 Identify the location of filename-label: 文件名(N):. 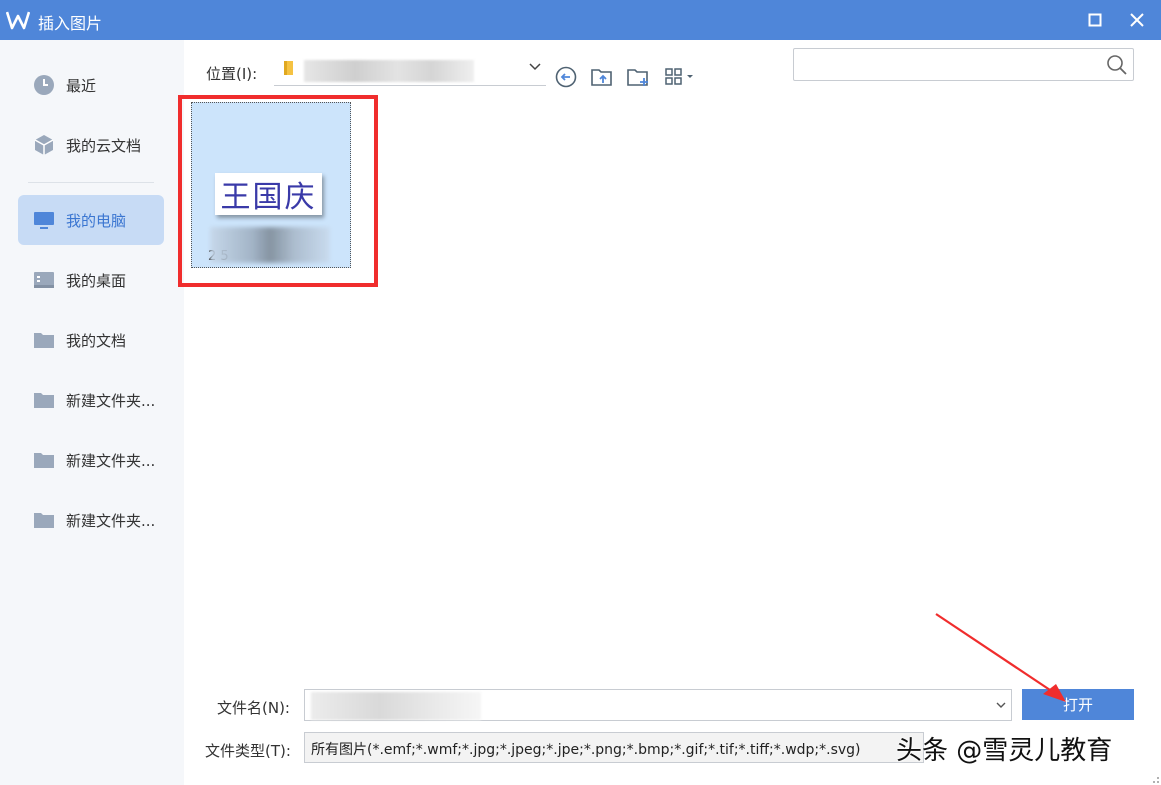
(253, 708).